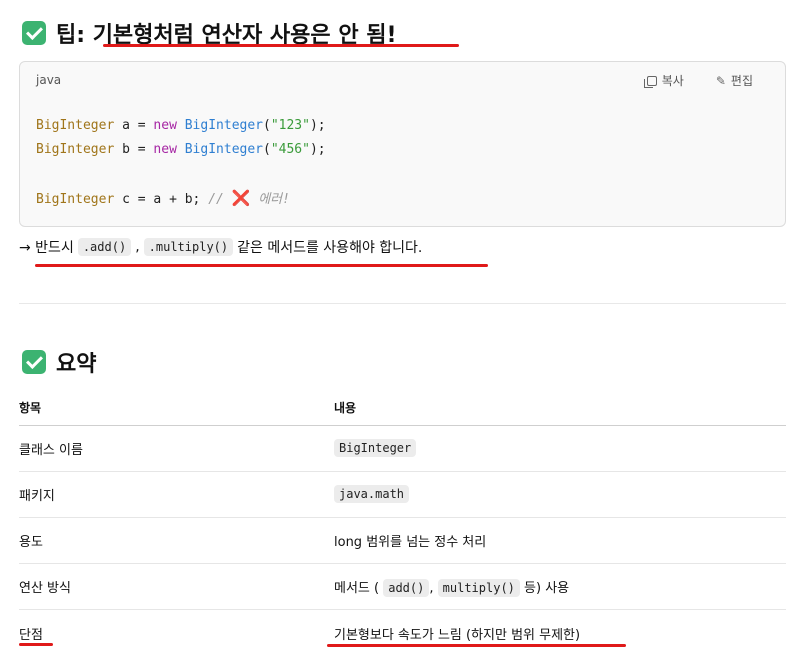  I want to click on note-prefix: → 반드시, so click(46, 248).